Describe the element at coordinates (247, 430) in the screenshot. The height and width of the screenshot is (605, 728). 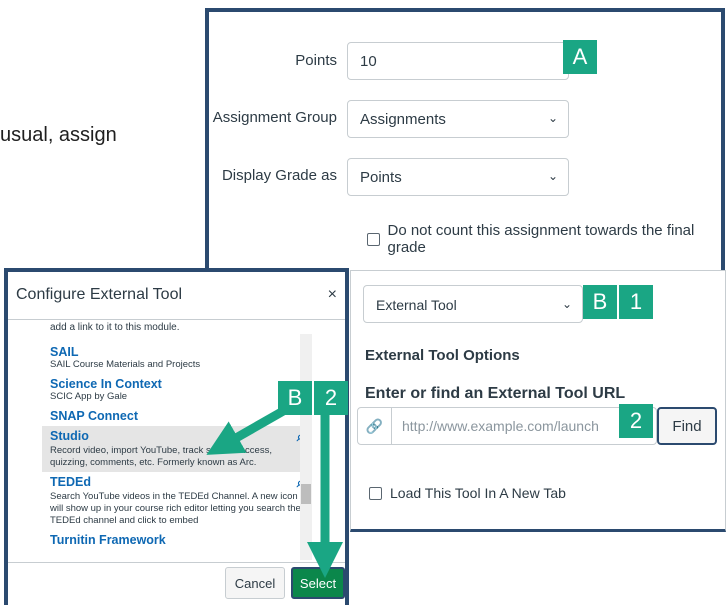
I see `arrow-to-studio` at that location.